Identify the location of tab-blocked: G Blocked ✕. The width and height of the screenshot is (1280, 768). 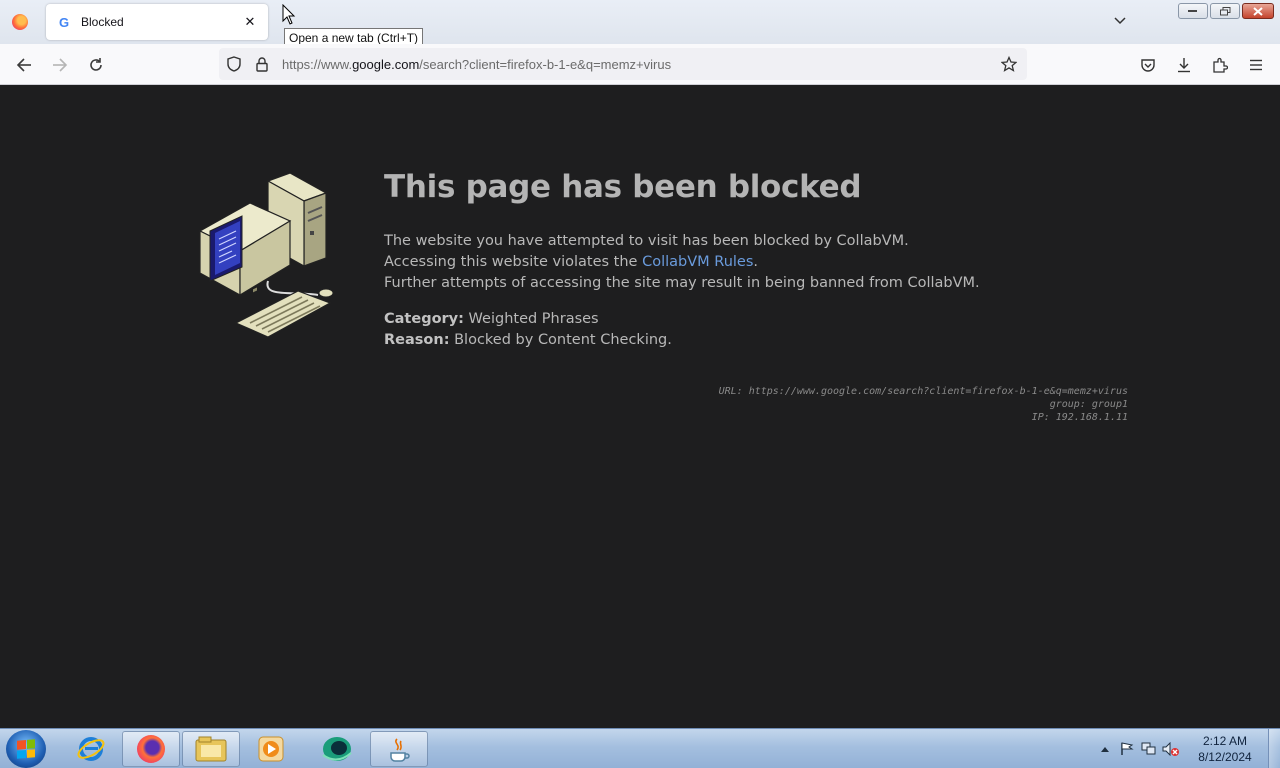
(157, 22).